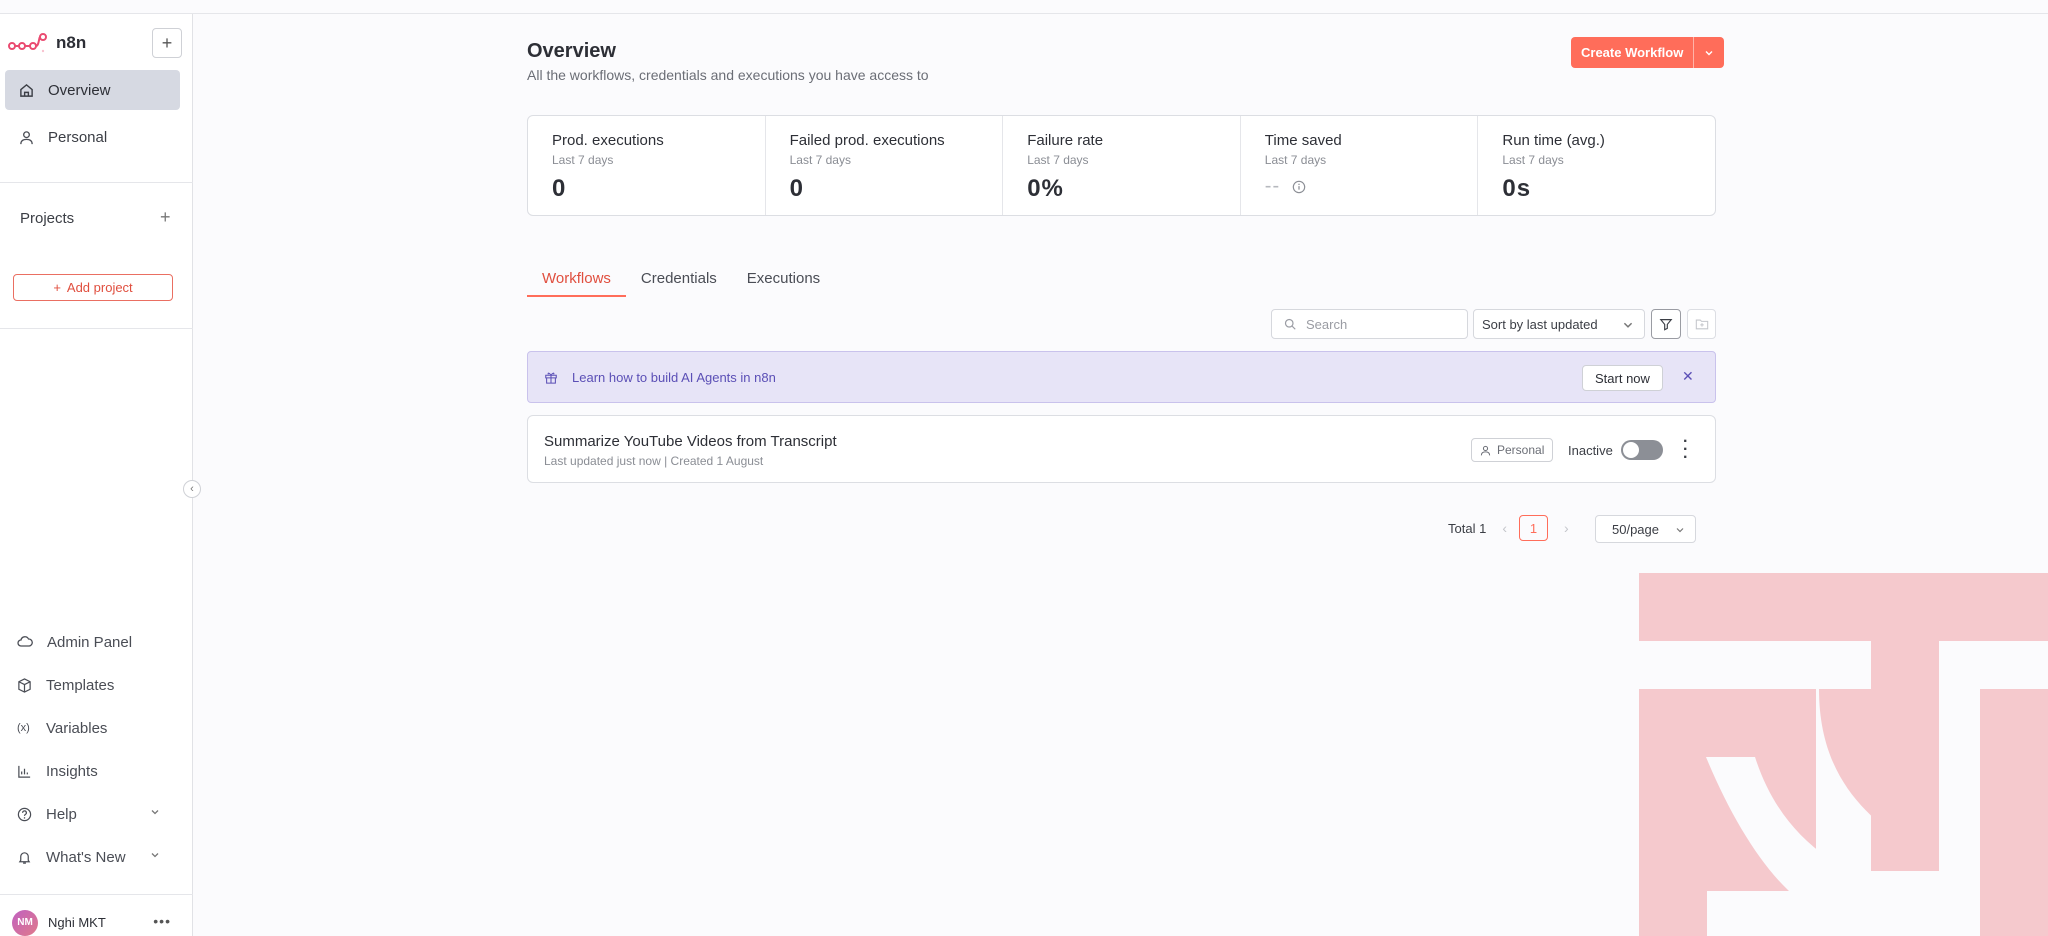 The width and height of the screenshot is (2048, 936). What do you see at coordinates (1065, 140) in the screenshot?
I see `stat-label: Failure rate` at bounding box center [1065, 140].